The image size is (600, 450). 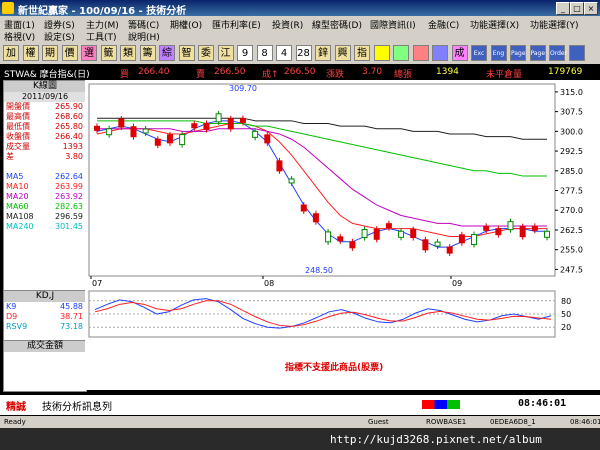 What do you see at coordinates (128, 53) in the screenshot?
I see `toolbar-button: 類` at bounding box center [128, 53].